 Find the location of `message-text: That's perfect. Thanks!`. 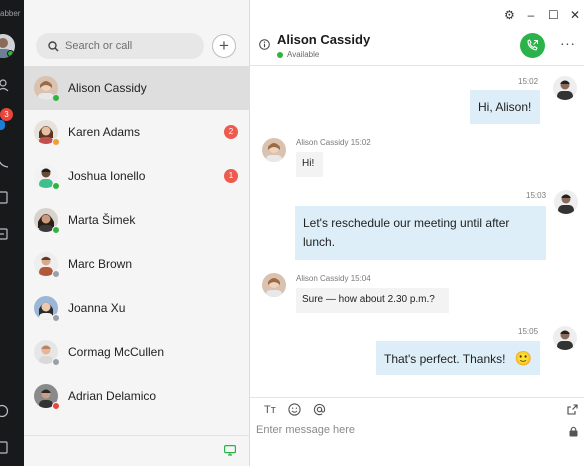

message-text: That's perfect. Thanks! is located at coordinates (445, 359).